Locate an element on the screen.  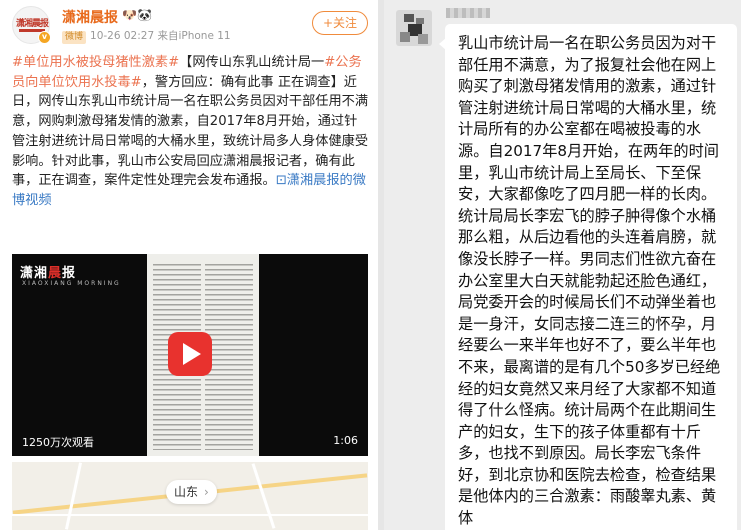
video-brand-logo: 潇湘晨报 is located at coordinates (48, 273).